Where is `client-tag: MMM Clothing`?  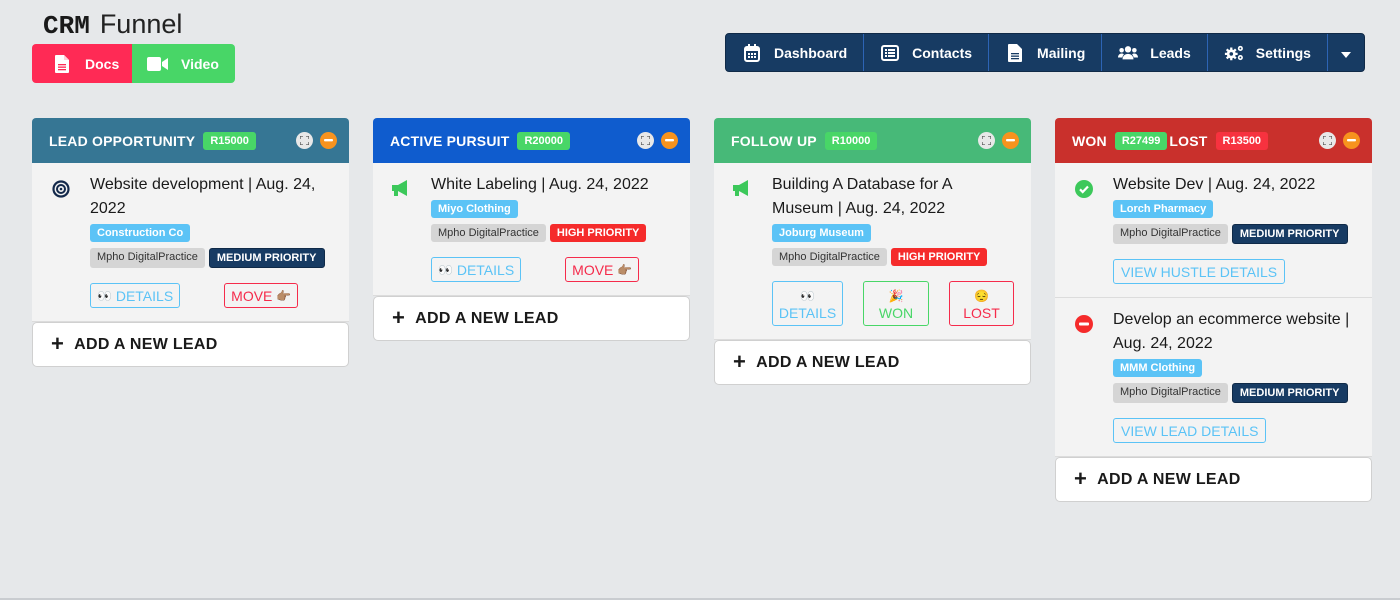
client-tag: MMM Clothing is located at coordinates (1158, 368).